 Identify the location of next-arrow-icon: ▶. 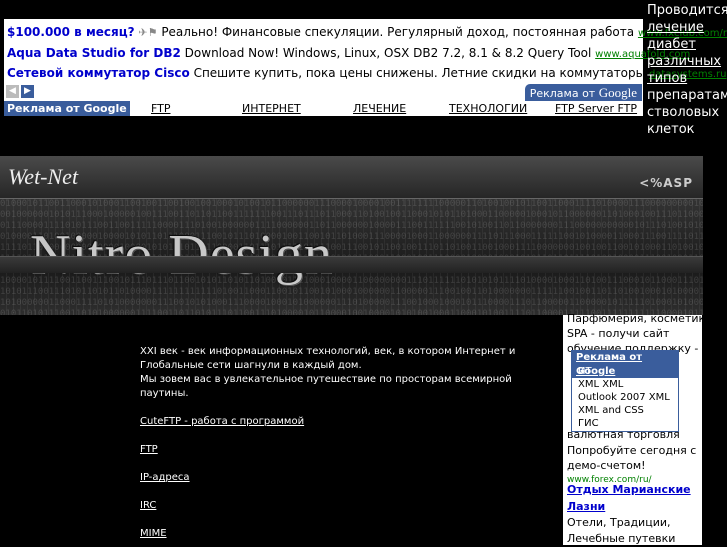
(27, 91).